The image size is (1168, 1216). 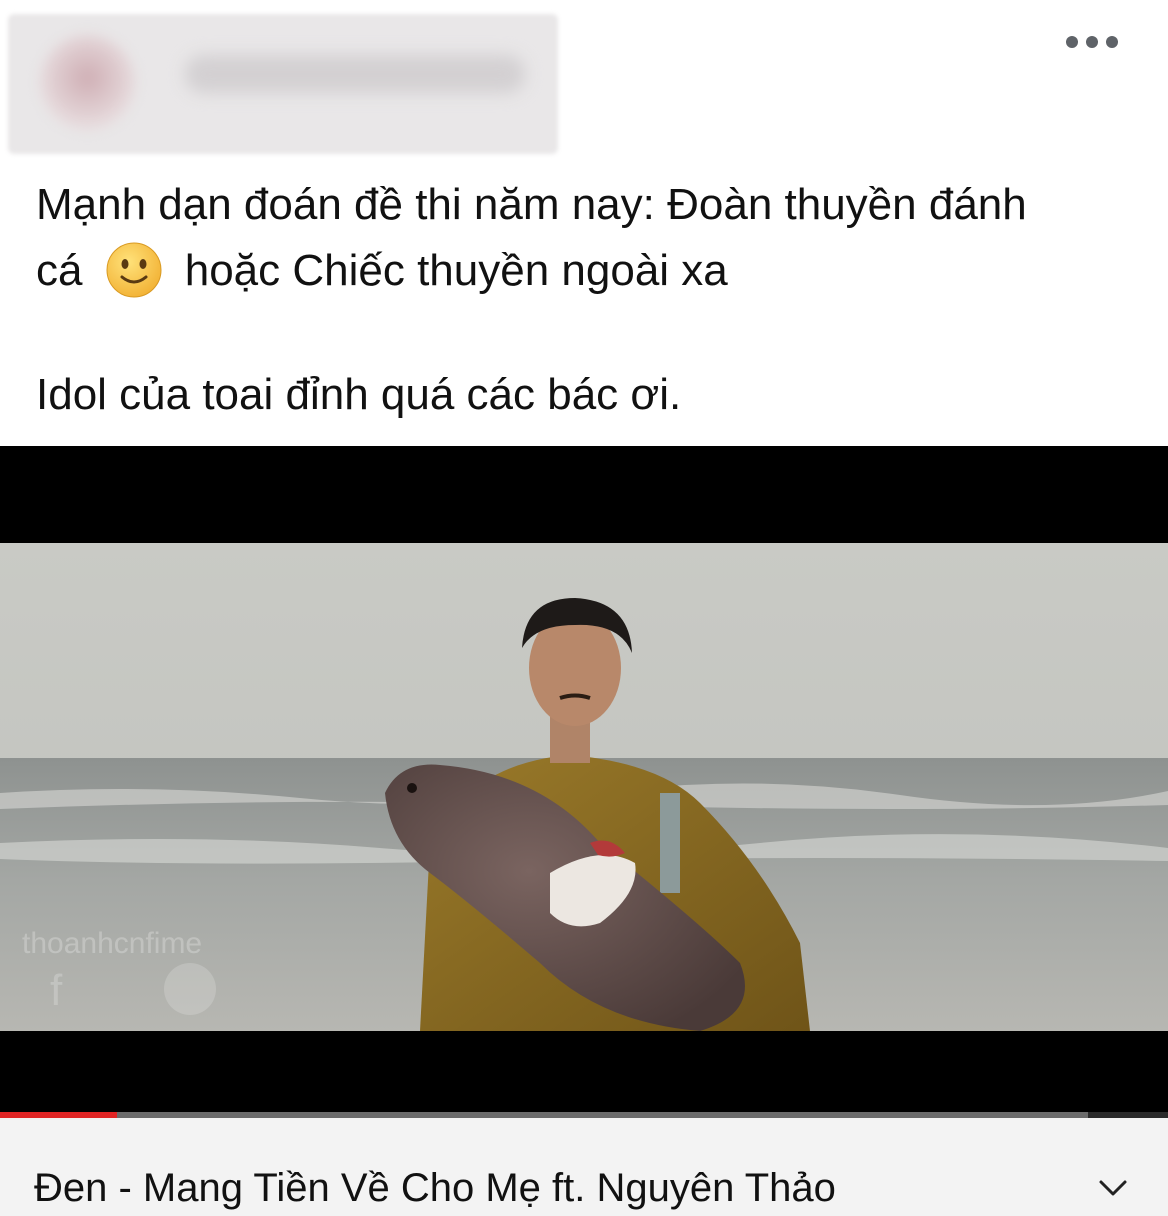 I want to click on svg-text: thoanhcnfime, so click(x=112, y=943).